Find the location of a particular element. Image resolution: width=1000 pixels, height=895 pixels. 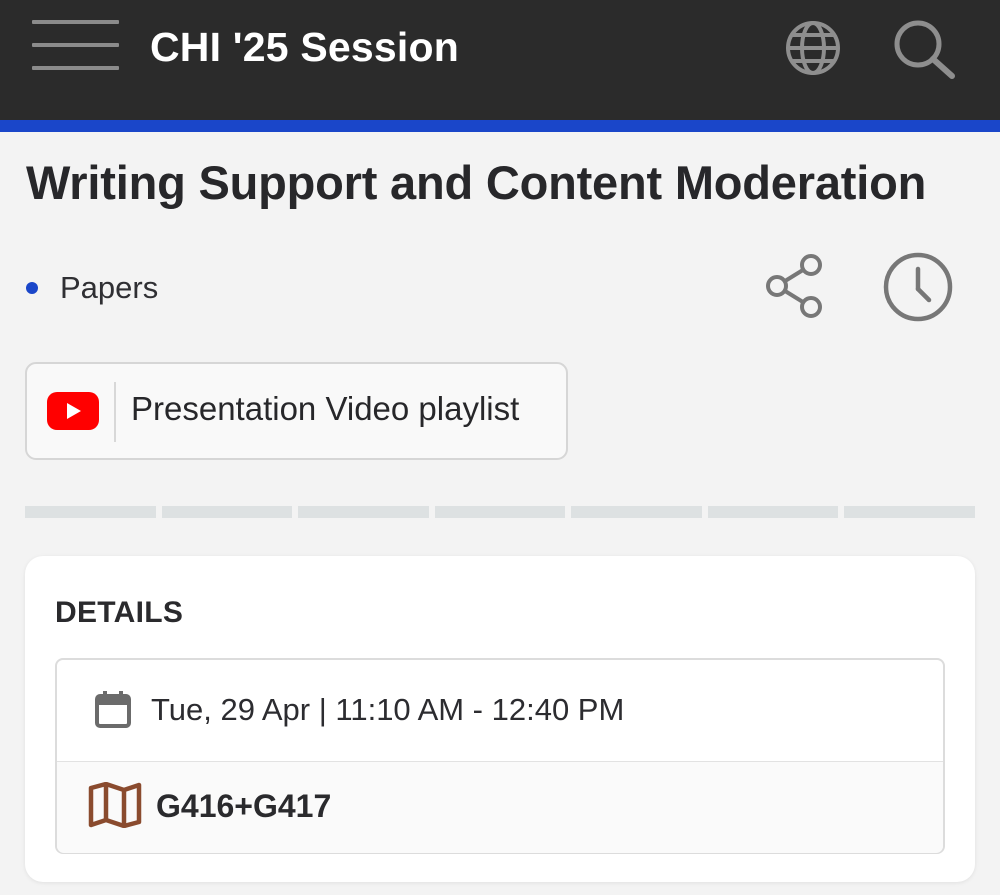

calendar-icon is located at coordinates (113, 709).